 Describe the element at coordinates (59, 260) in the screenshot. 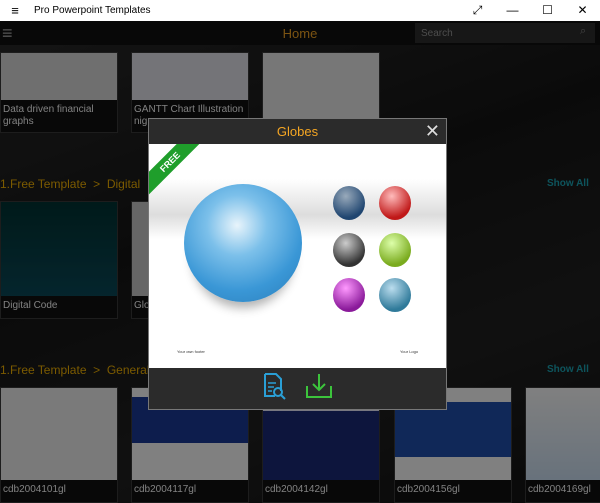

I see `template-tile: Digital Code` at that location.